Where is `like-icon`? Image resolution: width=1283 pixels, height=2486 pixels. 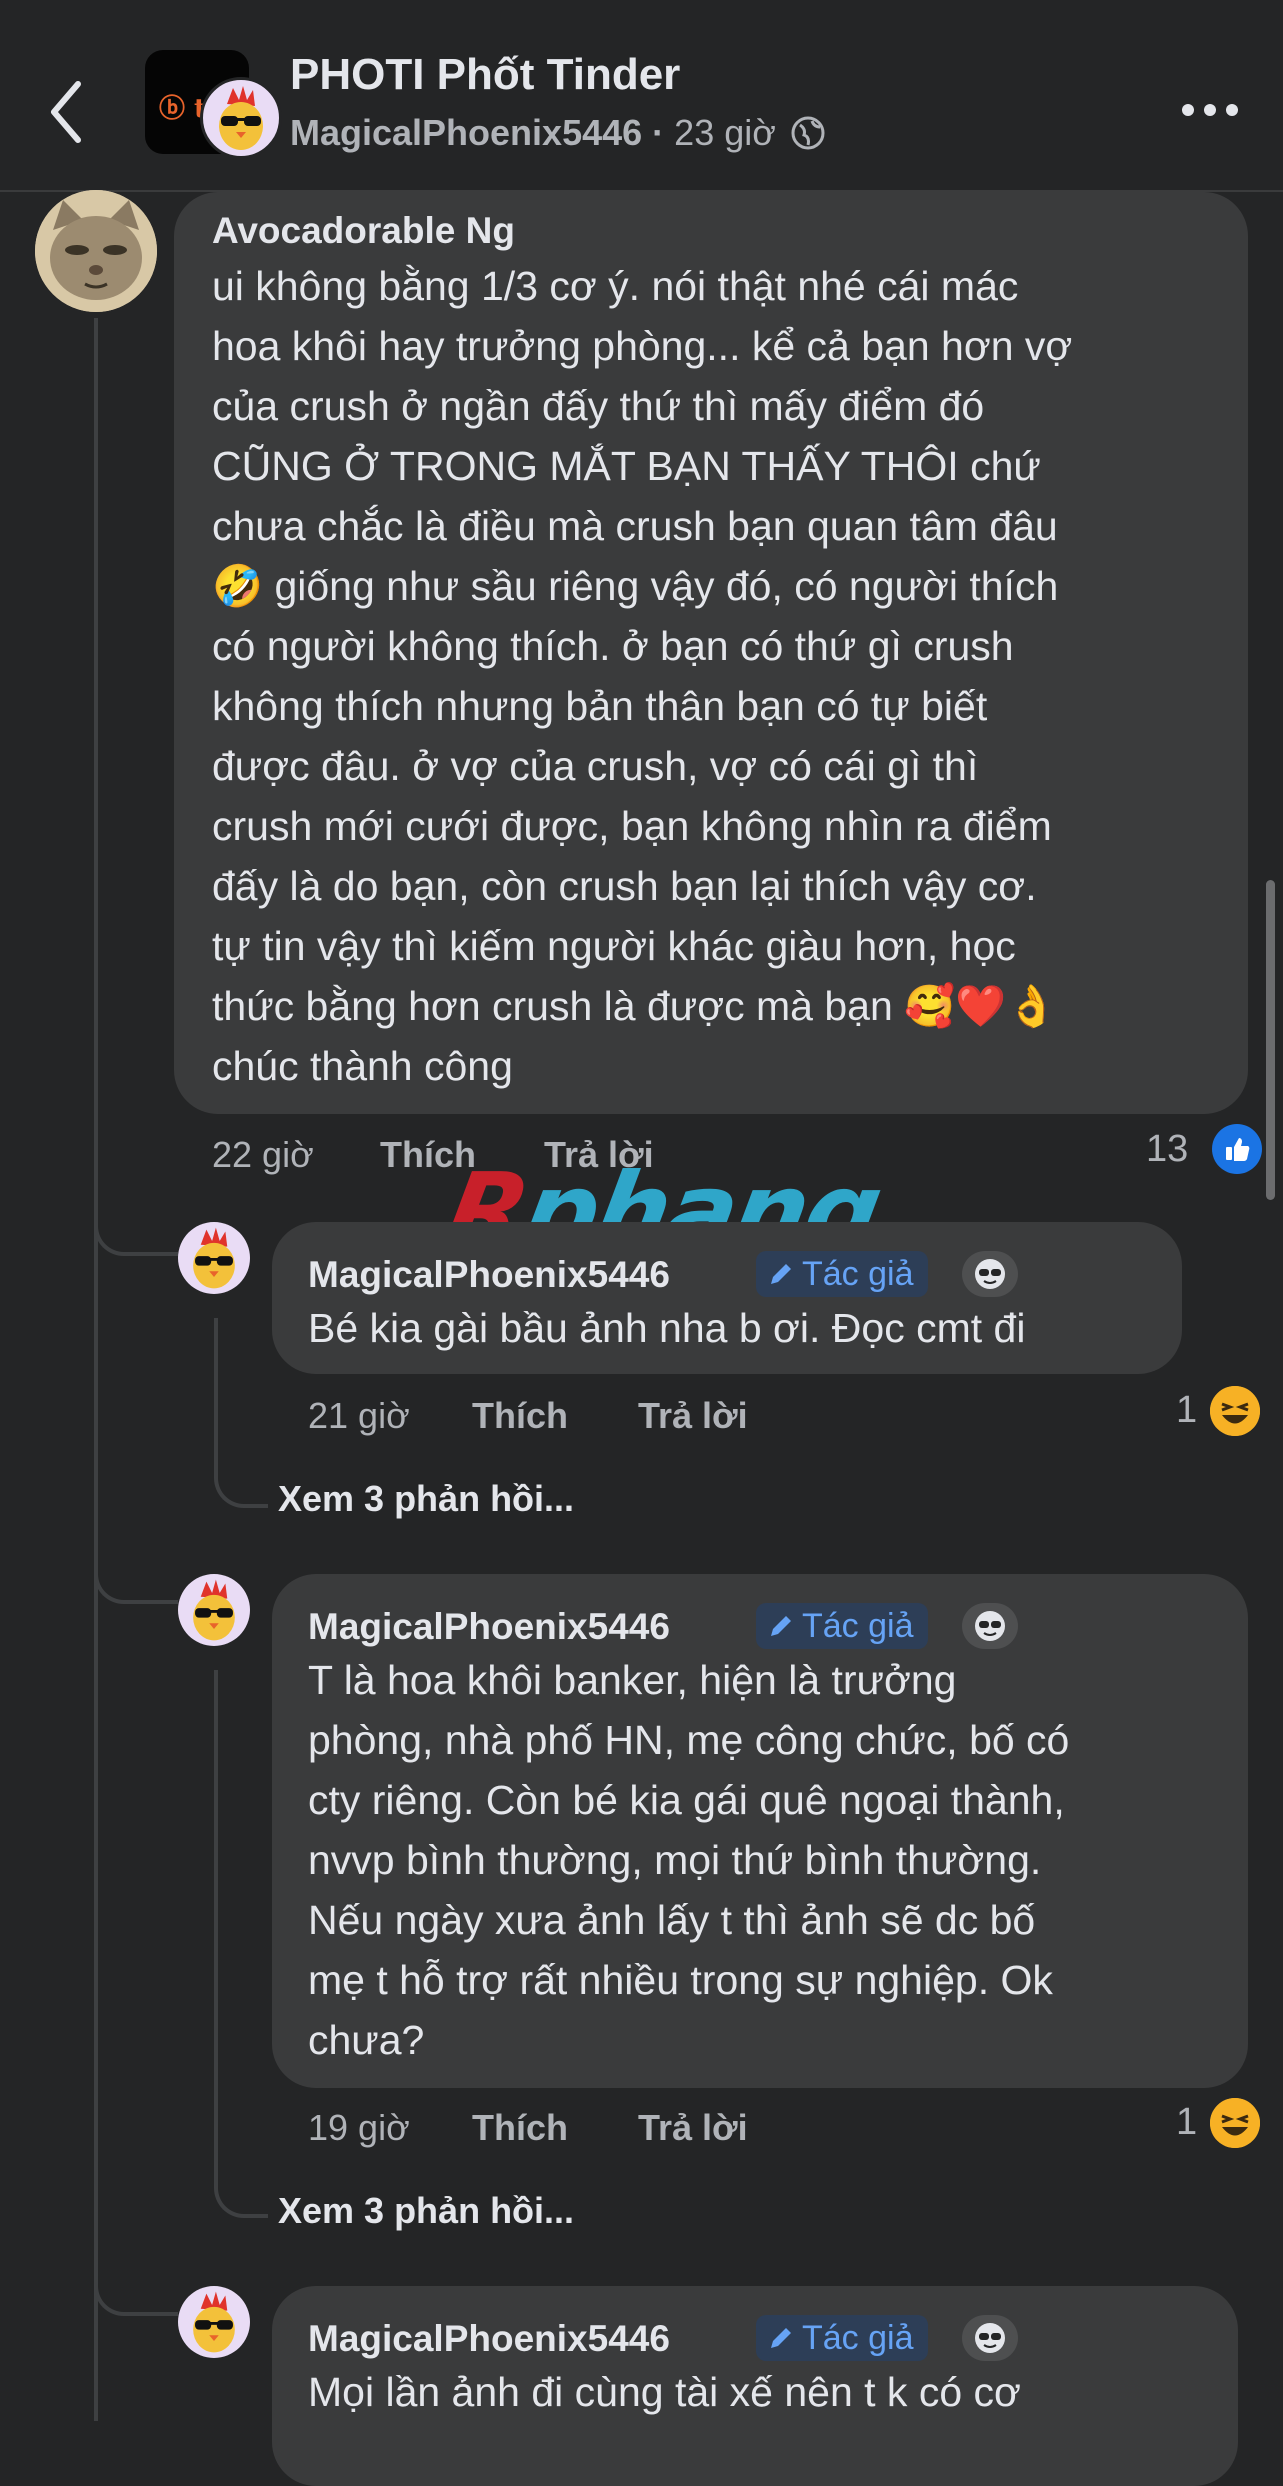
like-icon is located at coordinates (1237, 1149).